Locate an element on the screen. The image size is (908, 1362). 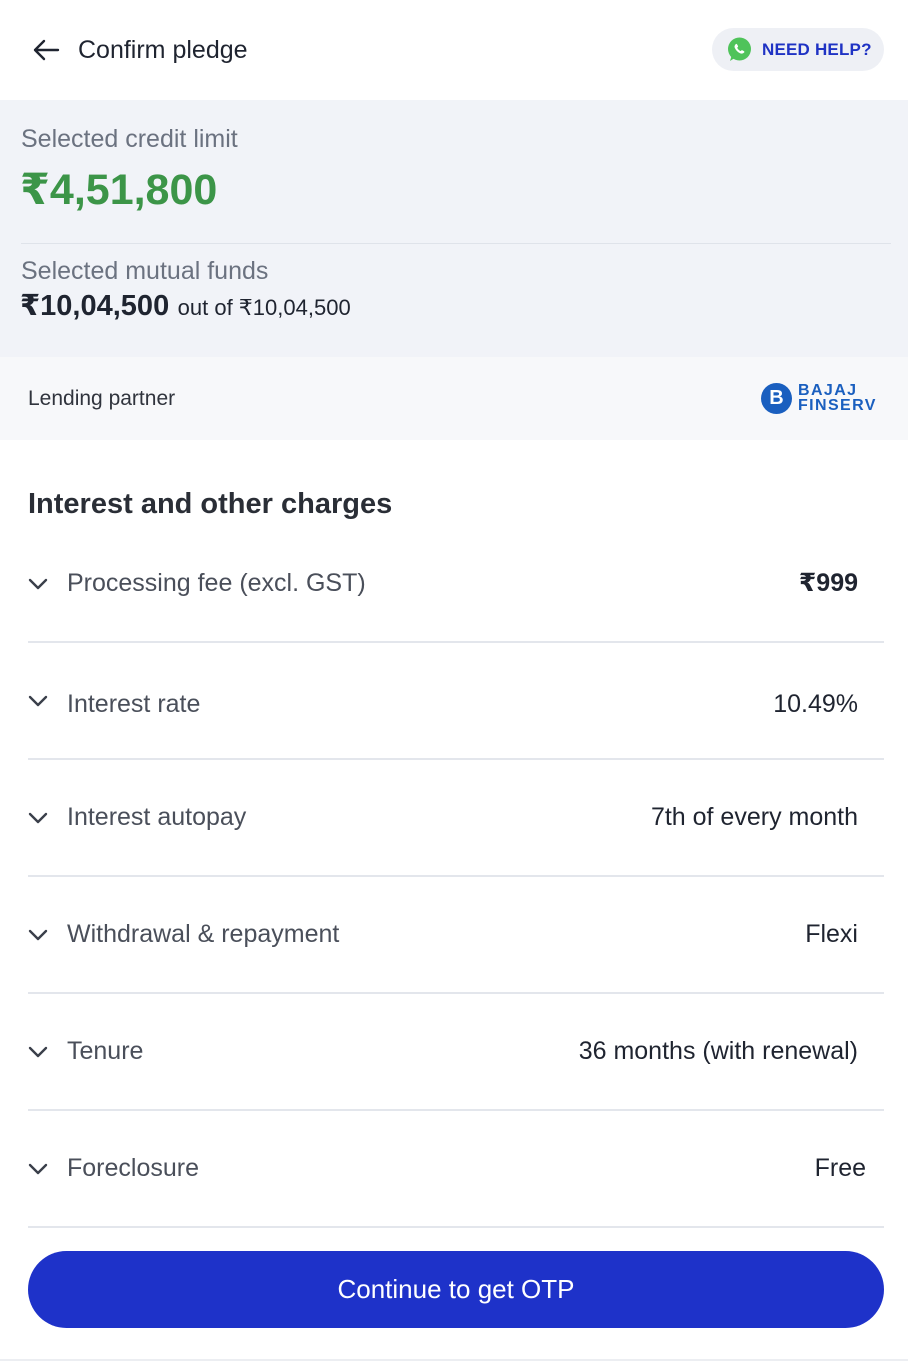
charge-label: Interest rate is located at coordinates (134, 704).